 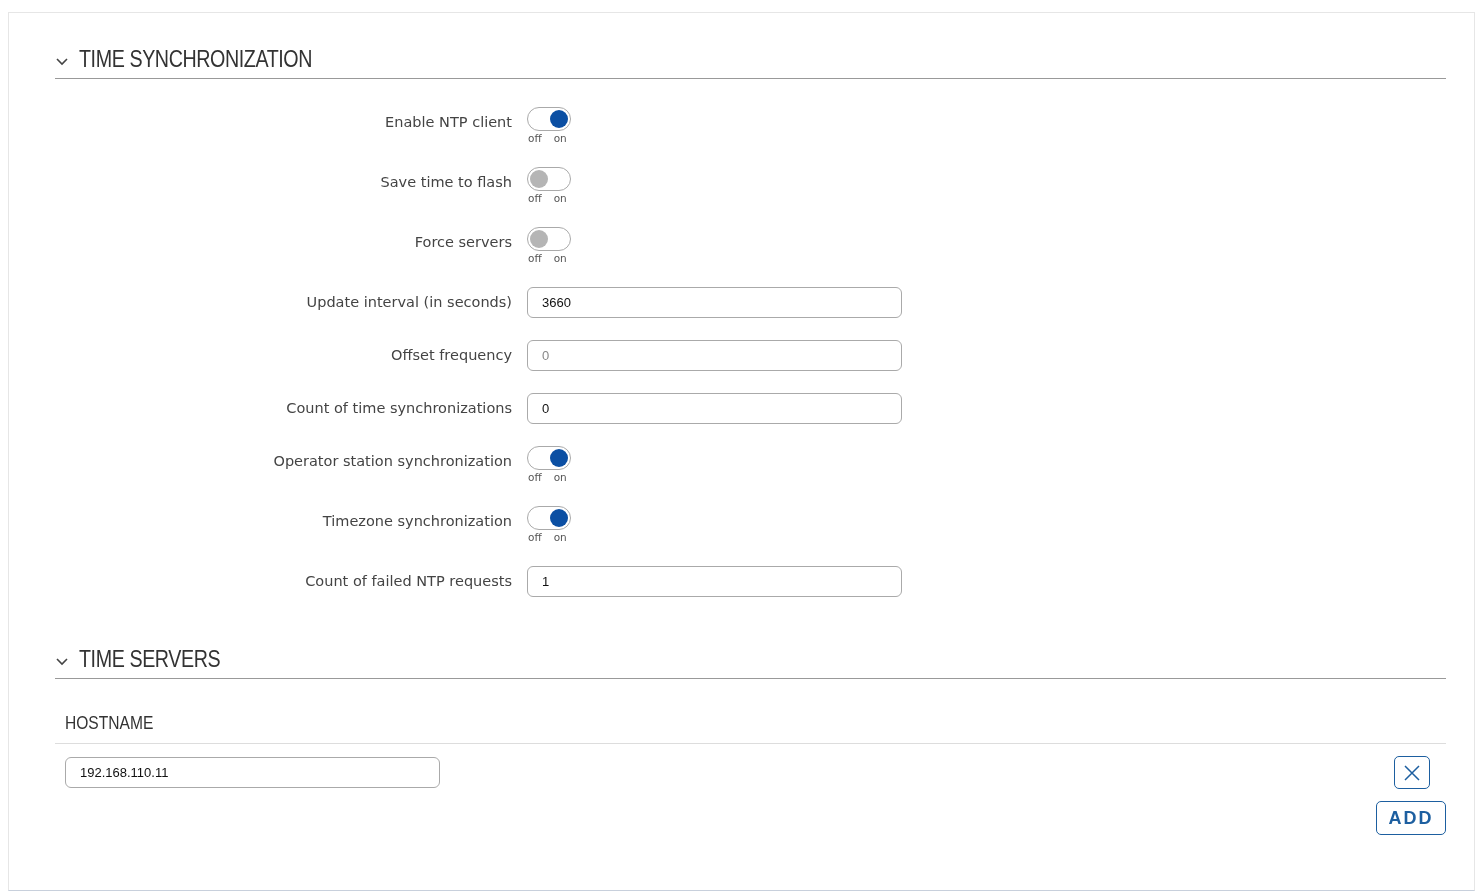 I want to click on field-label: Force servers, so click(x=463, y=242).